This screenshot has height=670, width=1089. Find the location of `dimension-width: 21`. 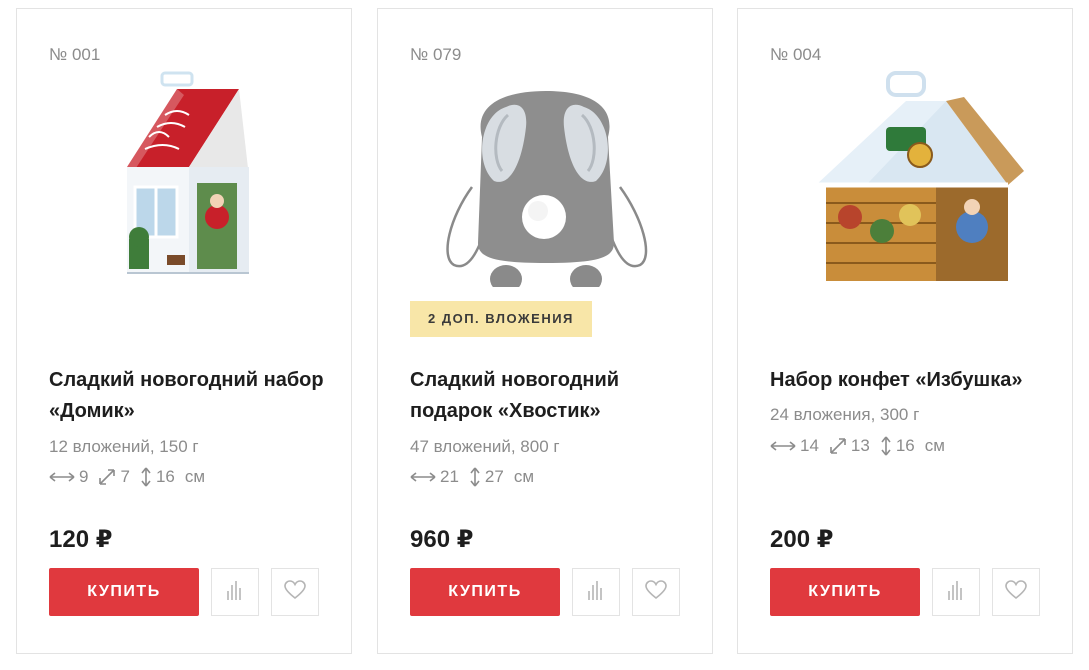

dimension-width: 21 is located at coordinates (449, 476).